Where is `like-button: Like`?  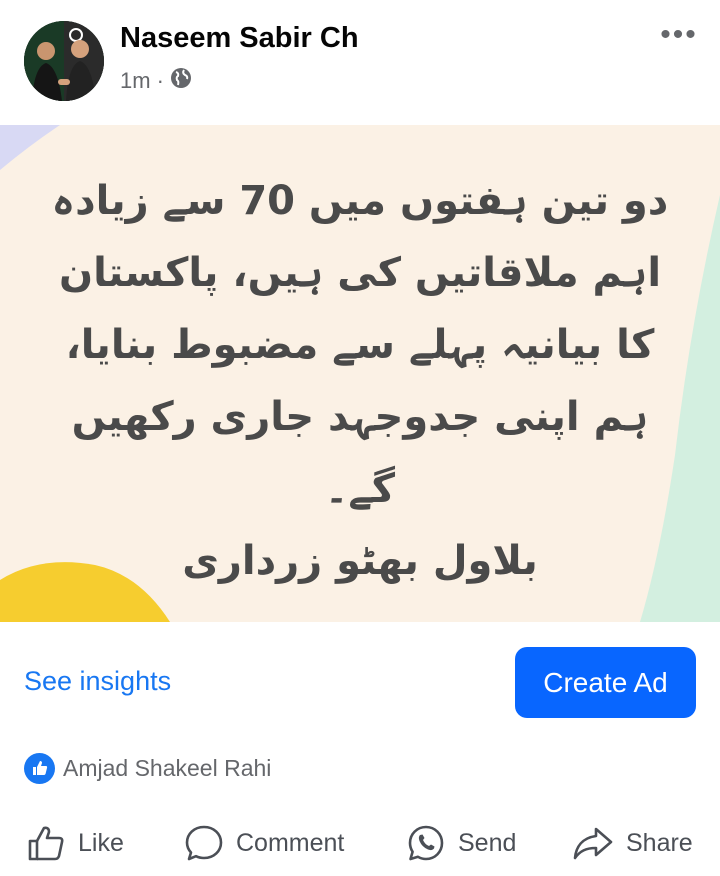 like-button: Like is located at coordinates (75, 843).